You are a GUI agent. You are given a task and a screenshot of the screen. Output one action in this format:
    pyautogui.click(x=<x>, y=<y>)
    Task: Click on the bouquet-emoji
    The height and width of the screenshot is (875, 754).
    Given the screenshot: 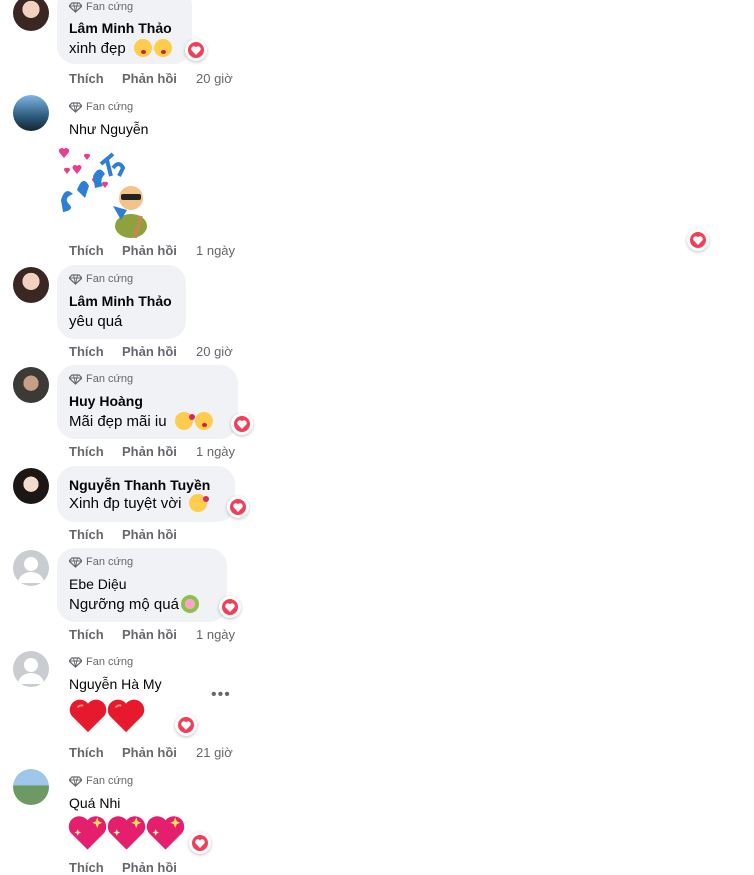 What is the action you would take?
    pyautogui.click(x=189, y=604)
    